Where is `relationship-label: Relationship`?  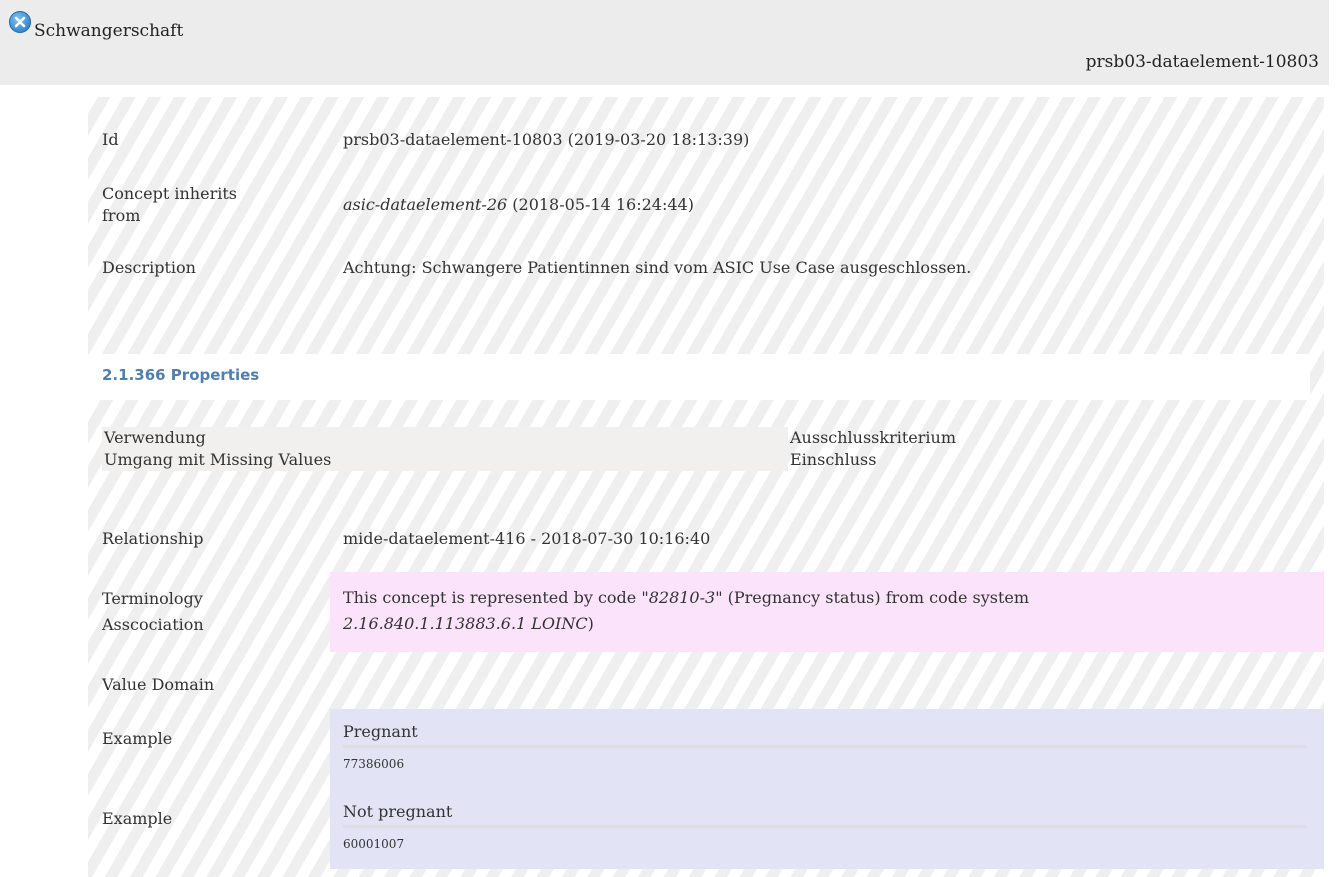 relationship-label: Relationship is located at coordinates (153, 538).